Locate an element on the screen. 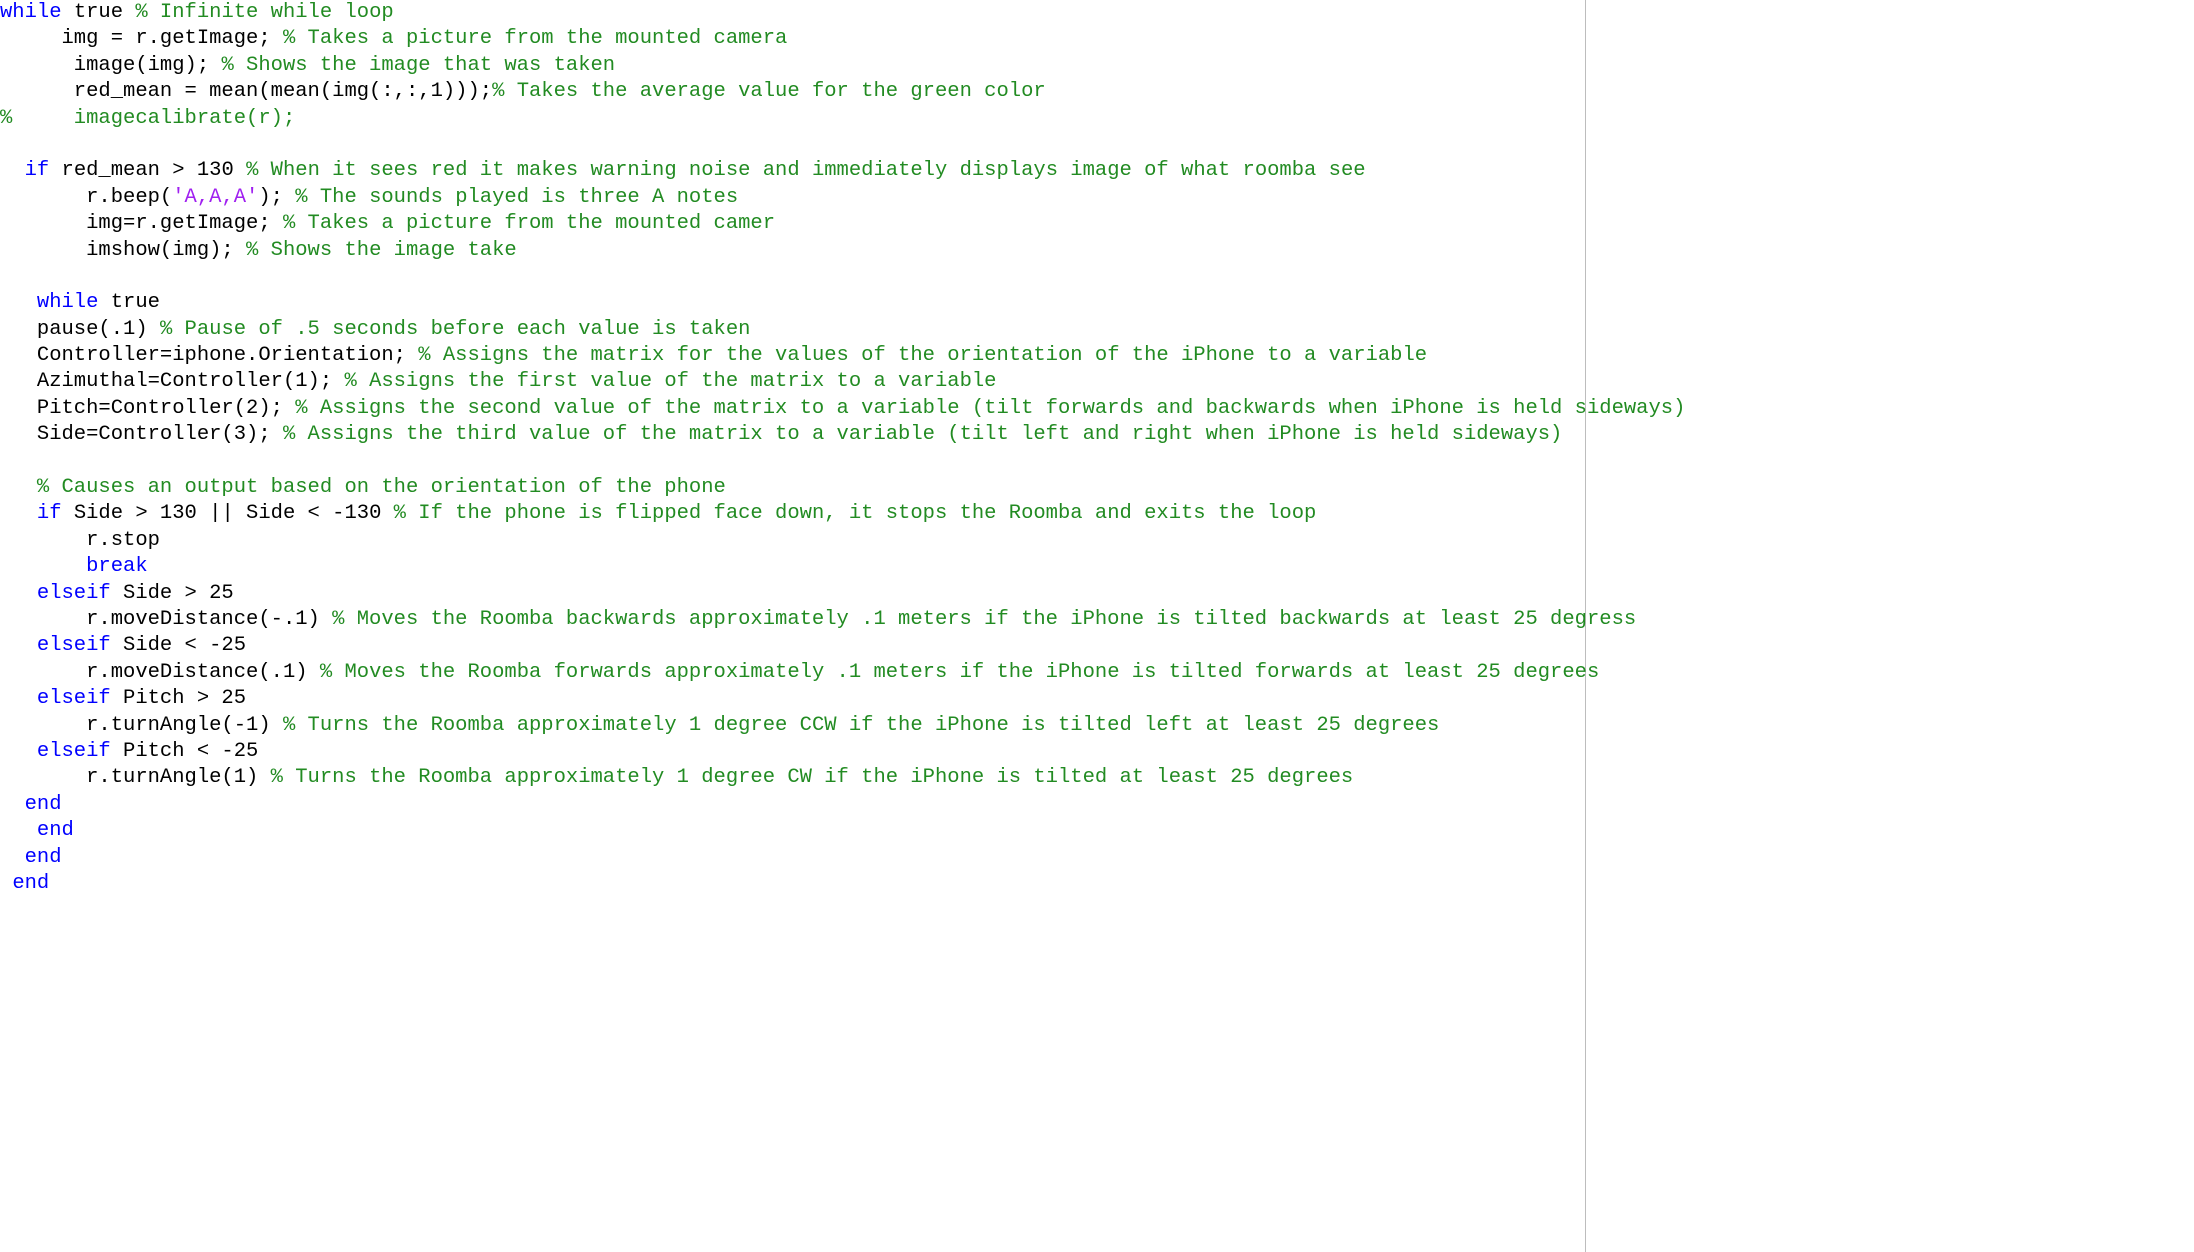  code-token: Azimuthal=Controller(1); is located at coordinates (172, 382).